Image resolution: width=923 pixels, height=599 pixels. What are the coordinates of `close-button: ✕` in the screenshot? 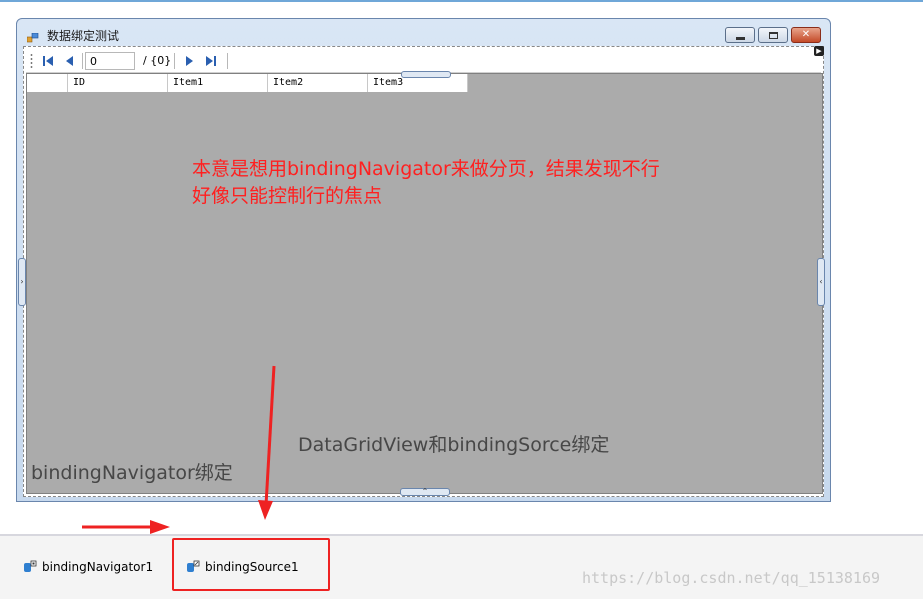 It's located at (806, 35).